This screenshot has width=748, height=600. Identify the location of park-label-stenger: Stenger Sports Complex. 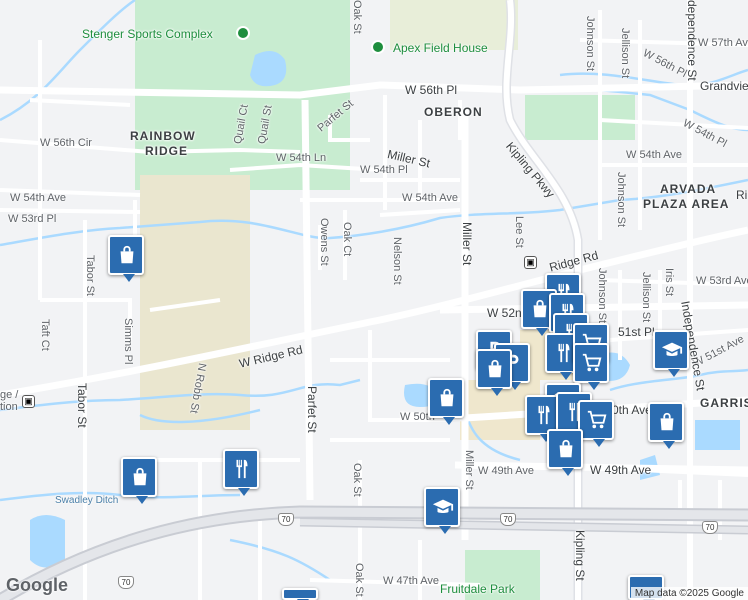
(147, 34).